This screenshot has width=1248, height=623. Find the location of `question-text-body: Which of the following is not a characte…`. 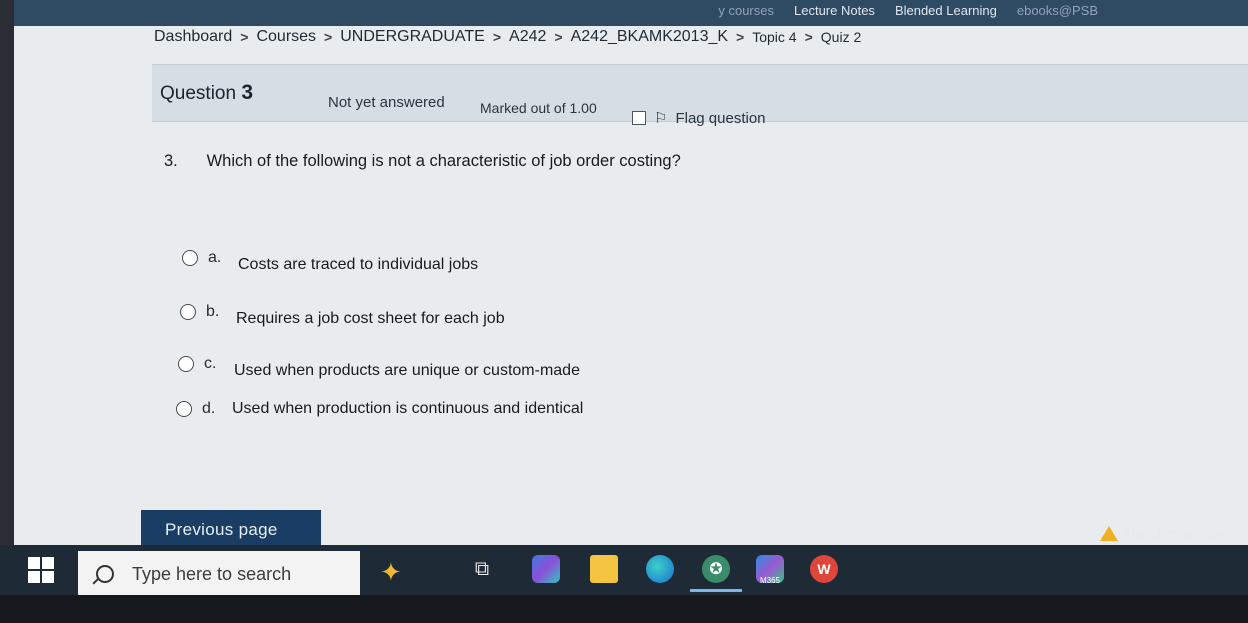

question-text-body: Which of the following is not a characte… is located at coordinates (443, 161).